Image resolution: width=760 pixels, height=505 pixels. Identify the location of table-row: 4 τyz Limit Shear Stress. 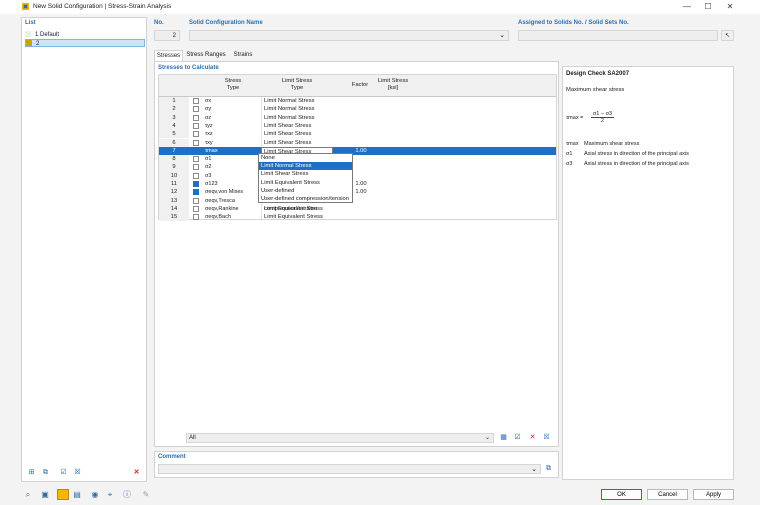
(357, 126).